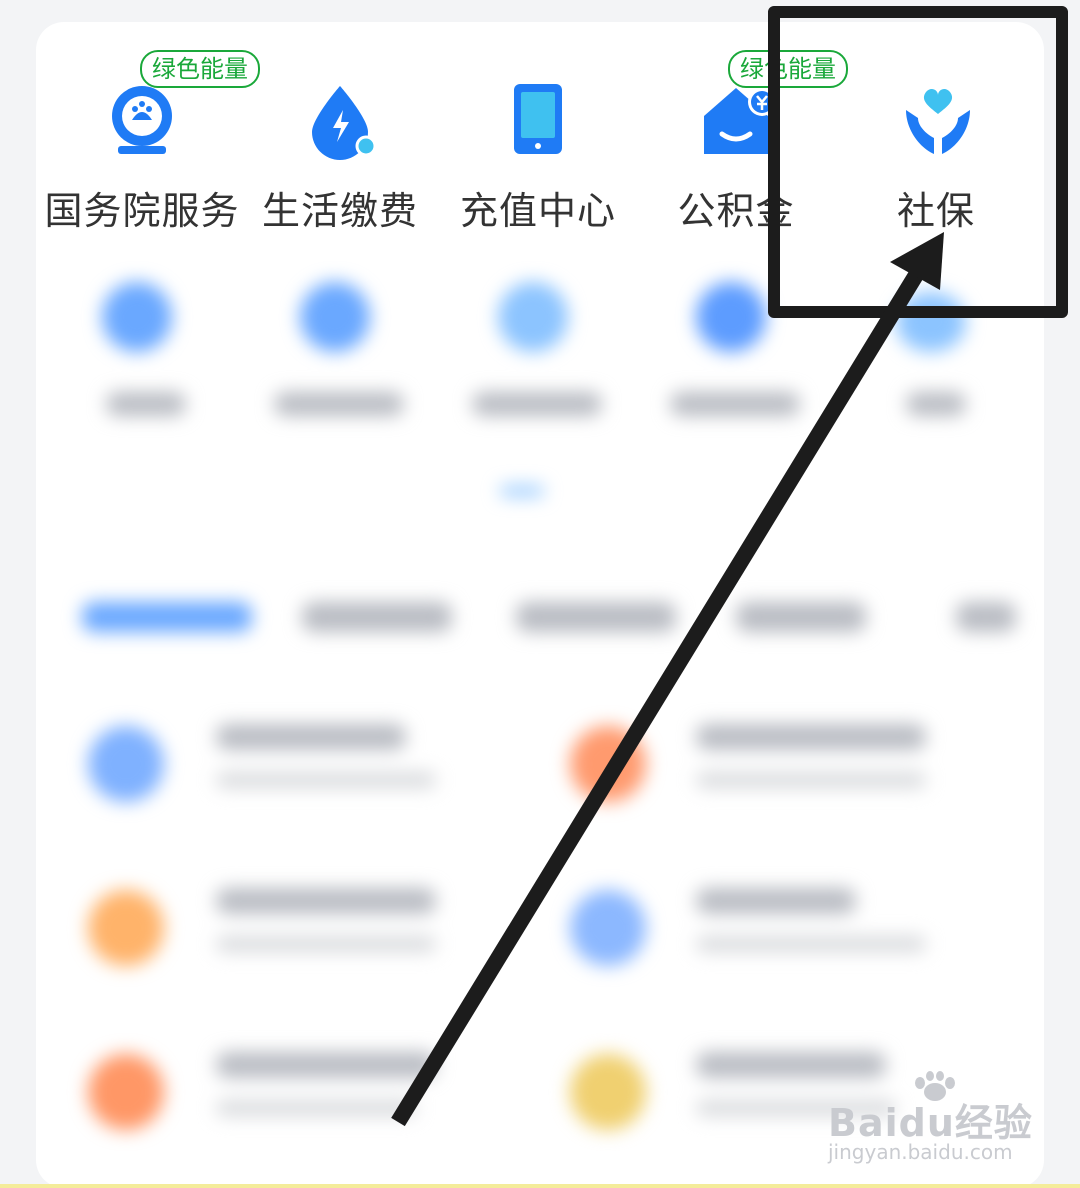 This screenshot has width=1080, height=1188. I want to click on service-utility-payment: 生活缴费, so click(340, 142).